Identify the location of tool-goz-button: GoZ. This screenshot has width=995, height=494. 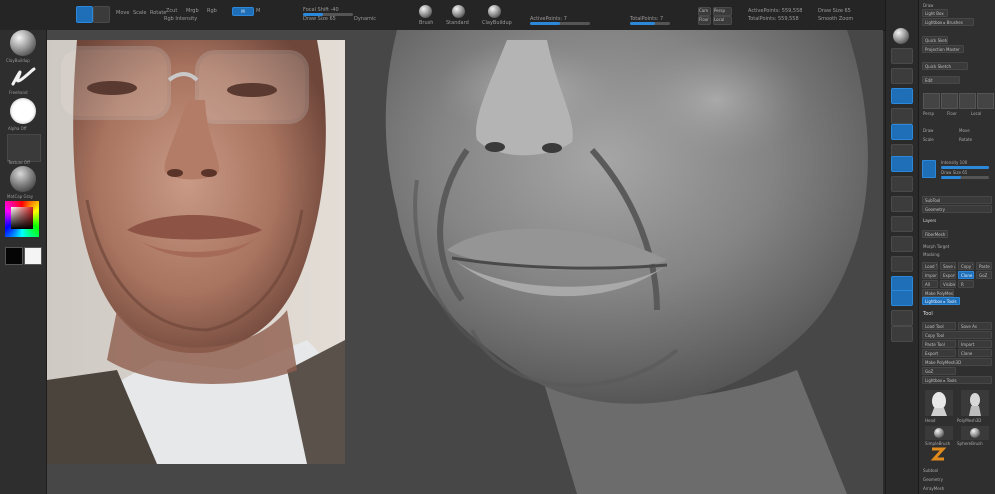
(939, 371).